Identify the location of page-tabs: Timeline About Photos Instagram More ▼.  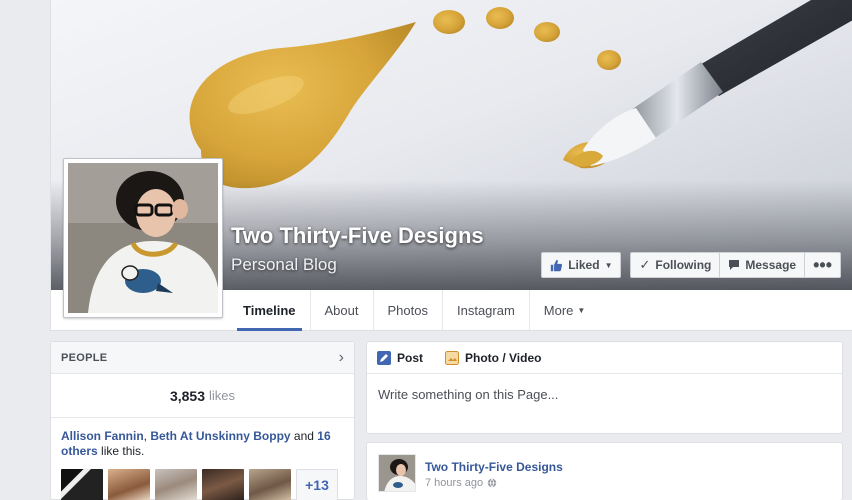
(414, 310).